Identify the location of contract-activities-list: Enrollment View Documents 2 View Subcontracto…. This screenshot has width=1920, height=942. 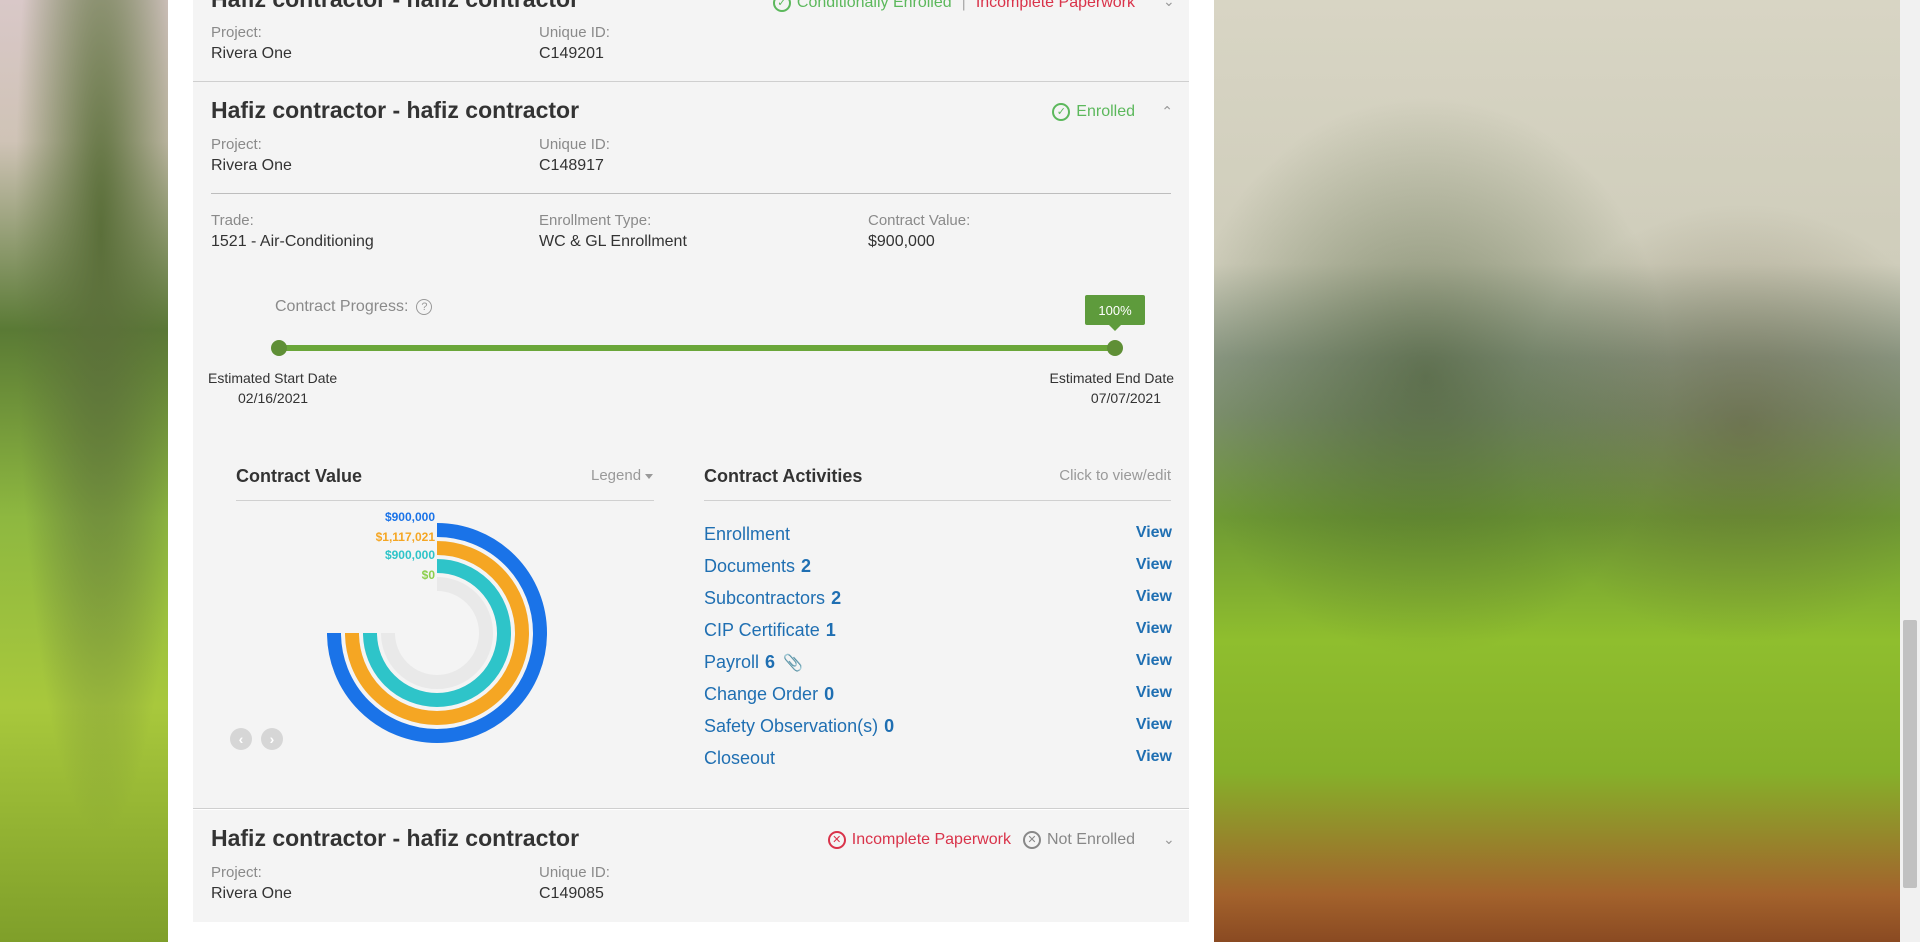
(938, 654).